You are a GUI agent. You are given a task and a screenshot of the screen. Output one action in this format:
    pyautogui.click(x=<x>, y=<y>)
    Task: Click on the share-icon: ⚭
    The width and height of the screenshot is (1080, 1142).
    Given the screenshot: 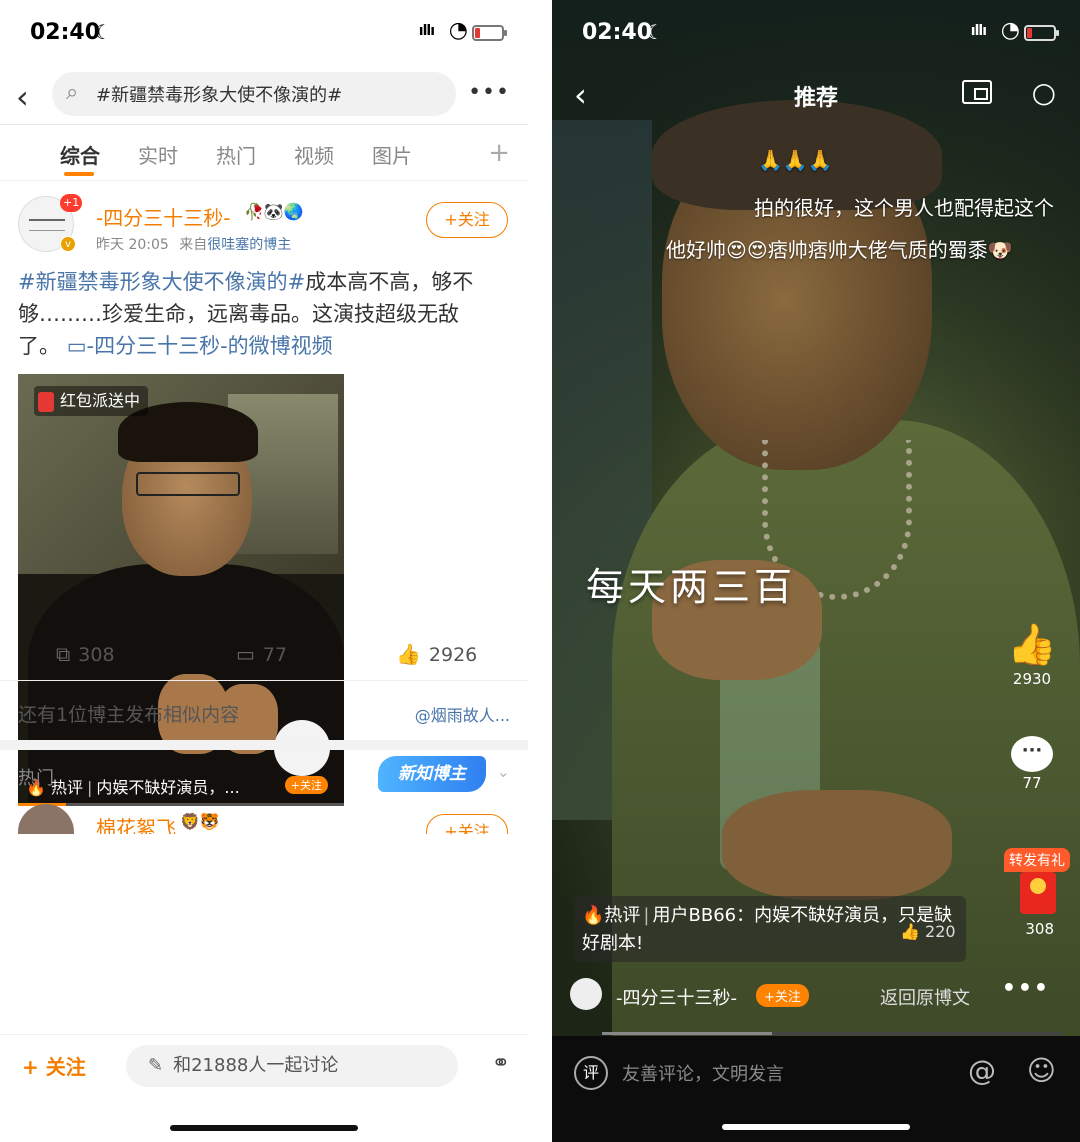 What is the action you would take?
    pyautogui.click(x=501, y=1063)
    